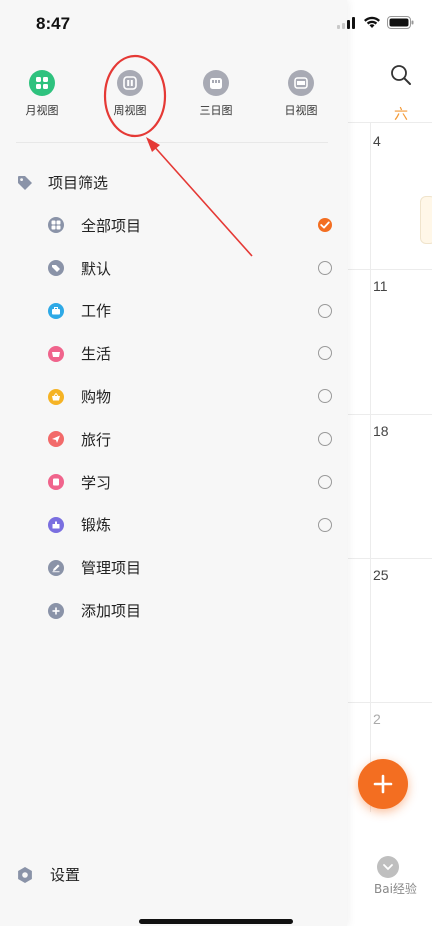 Image resolution: width=432 pixels, height=926 pixels. I want to click on month-grid-icon, so click(42, 83).